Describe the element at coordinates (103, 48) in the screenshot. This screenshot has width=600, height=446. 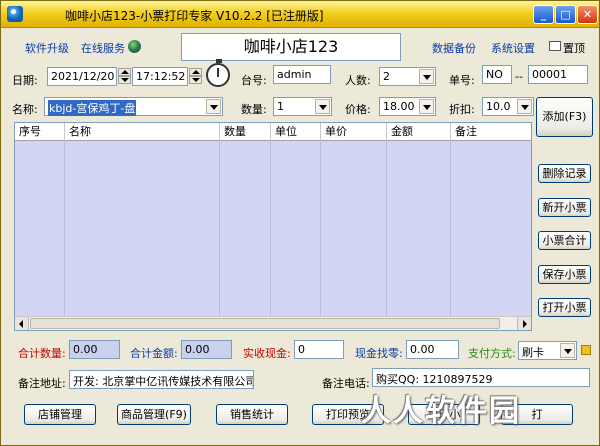
I see `online-service-link: 在线服务` at that location.